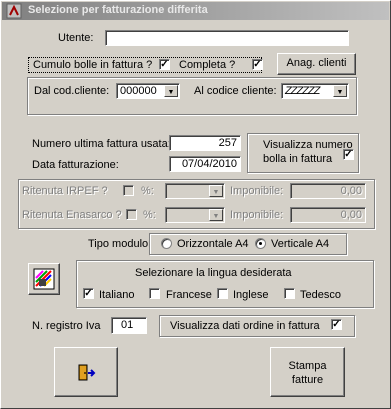 The width and height of the screenshot is (391, 409). Describe the element at coordinates (260, 243) in the screenshot. I see `verticale-radio` at that location.